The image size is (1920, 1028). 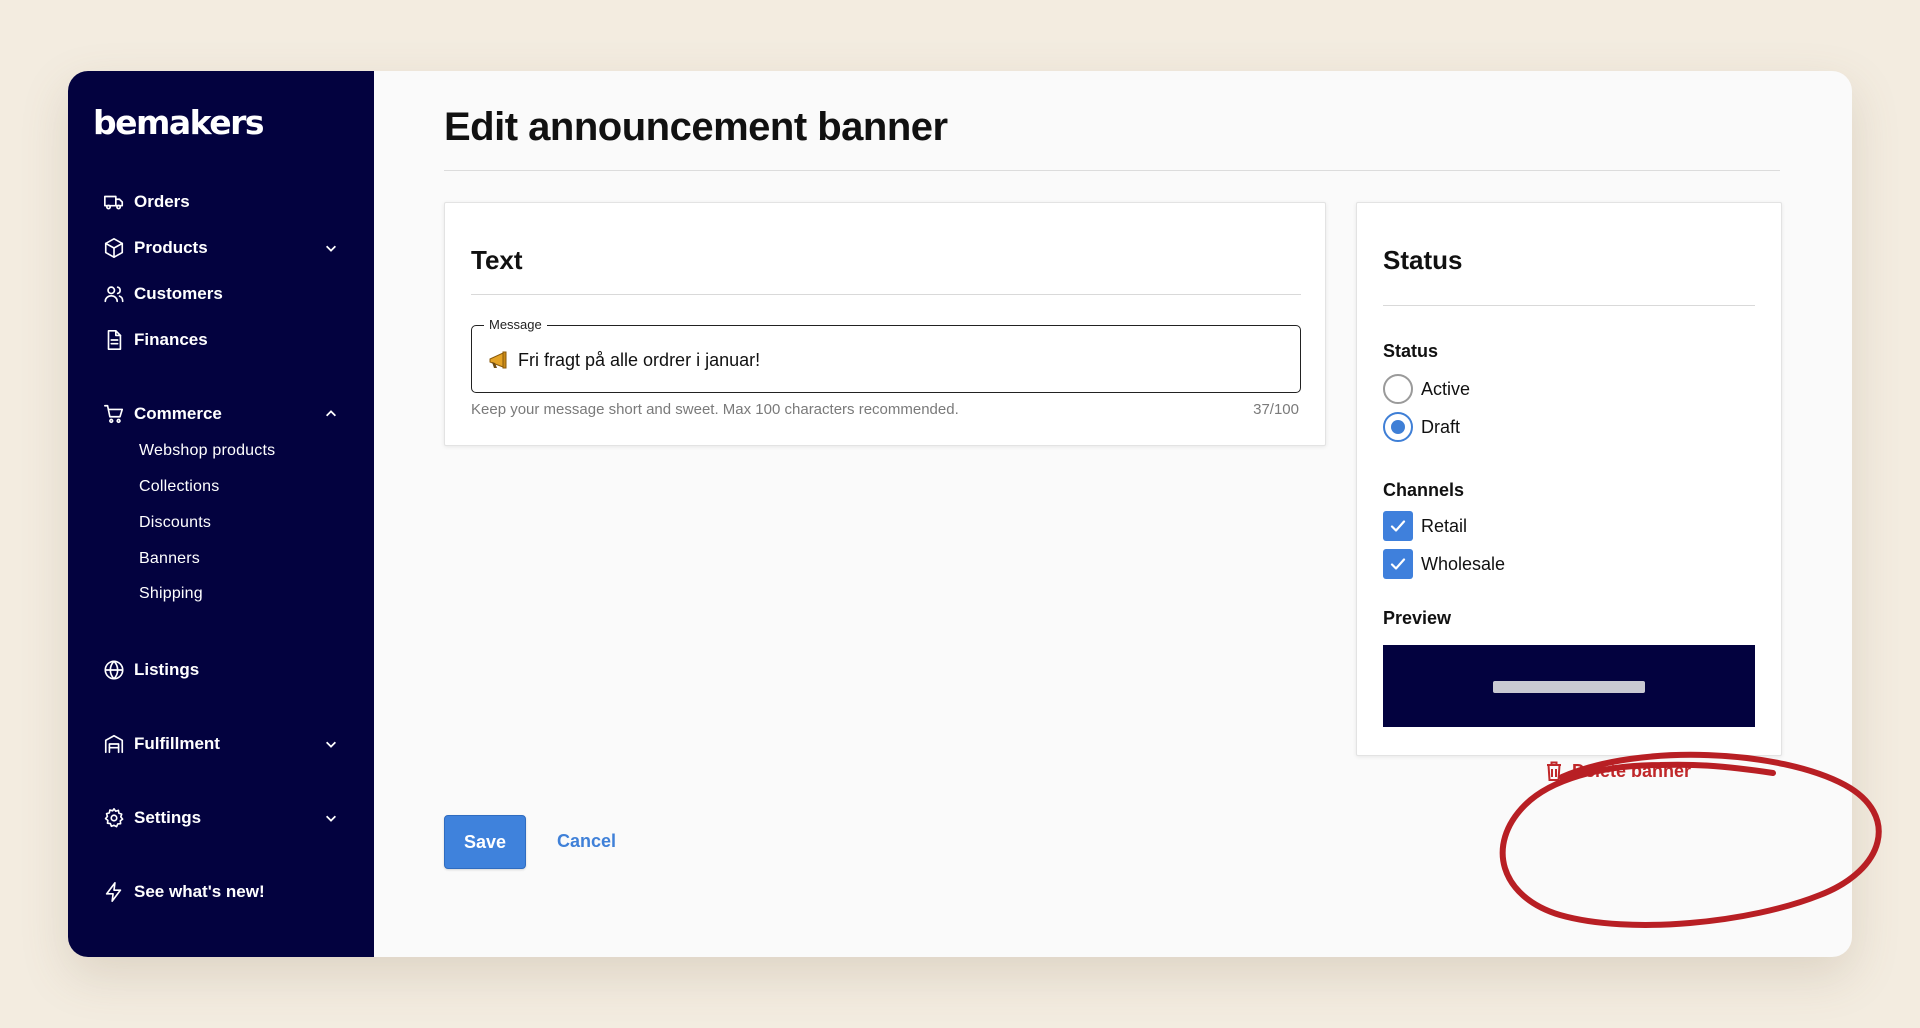 What do you see at coordinates (498, 359) in the screenshot?
I see `megaphone-icon` at bounding box center [498, 359].